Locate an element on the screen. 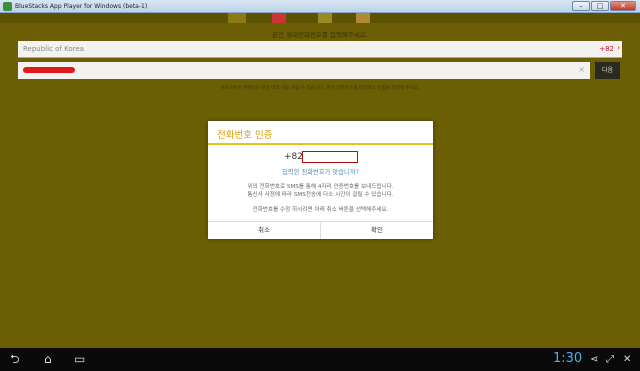 The image size is (640, 371). minimize-button: – is located at coordinates (581, 6).